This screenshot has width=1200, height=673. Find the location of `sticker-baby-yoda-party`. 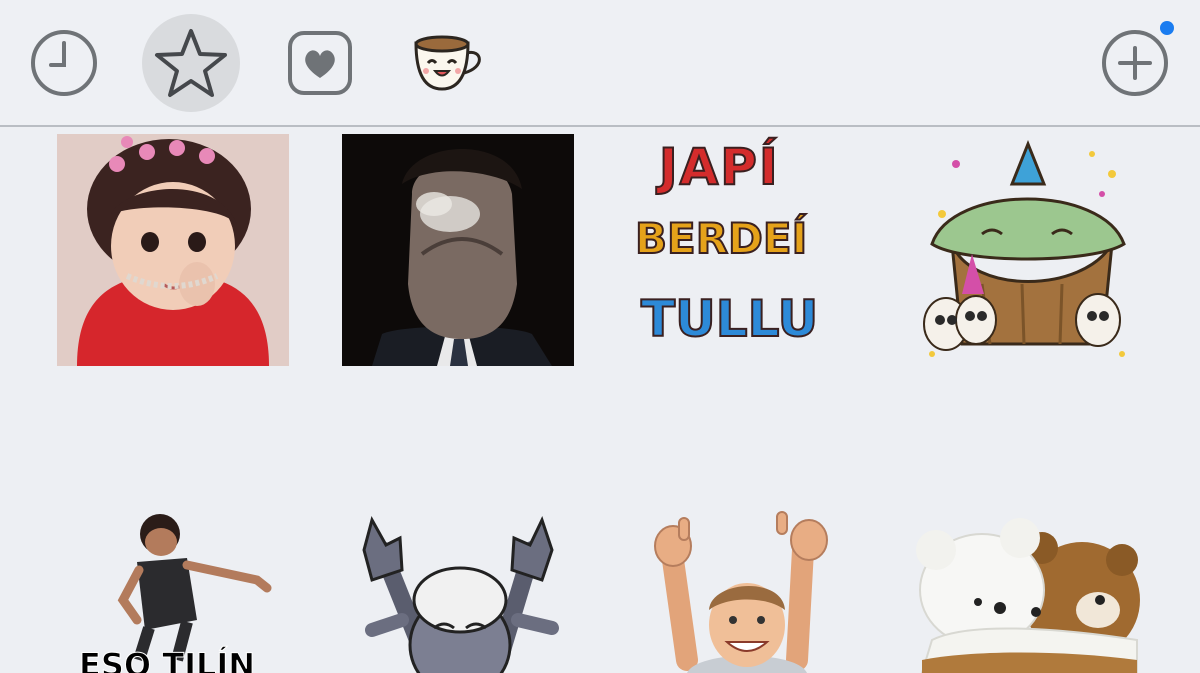

sticker-baby-yoda-party is located at coordinates (1028, 250).